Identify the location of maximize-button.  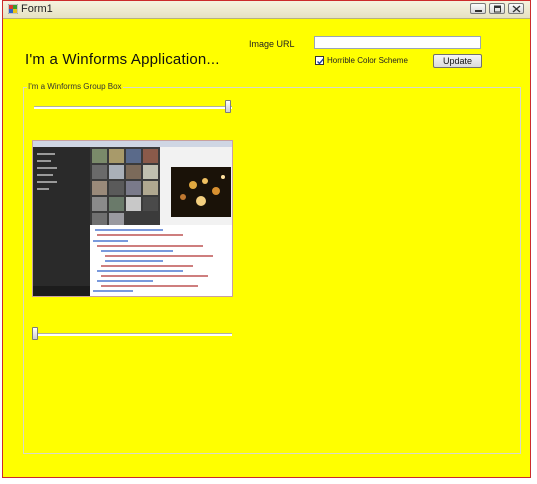
(497, 8).